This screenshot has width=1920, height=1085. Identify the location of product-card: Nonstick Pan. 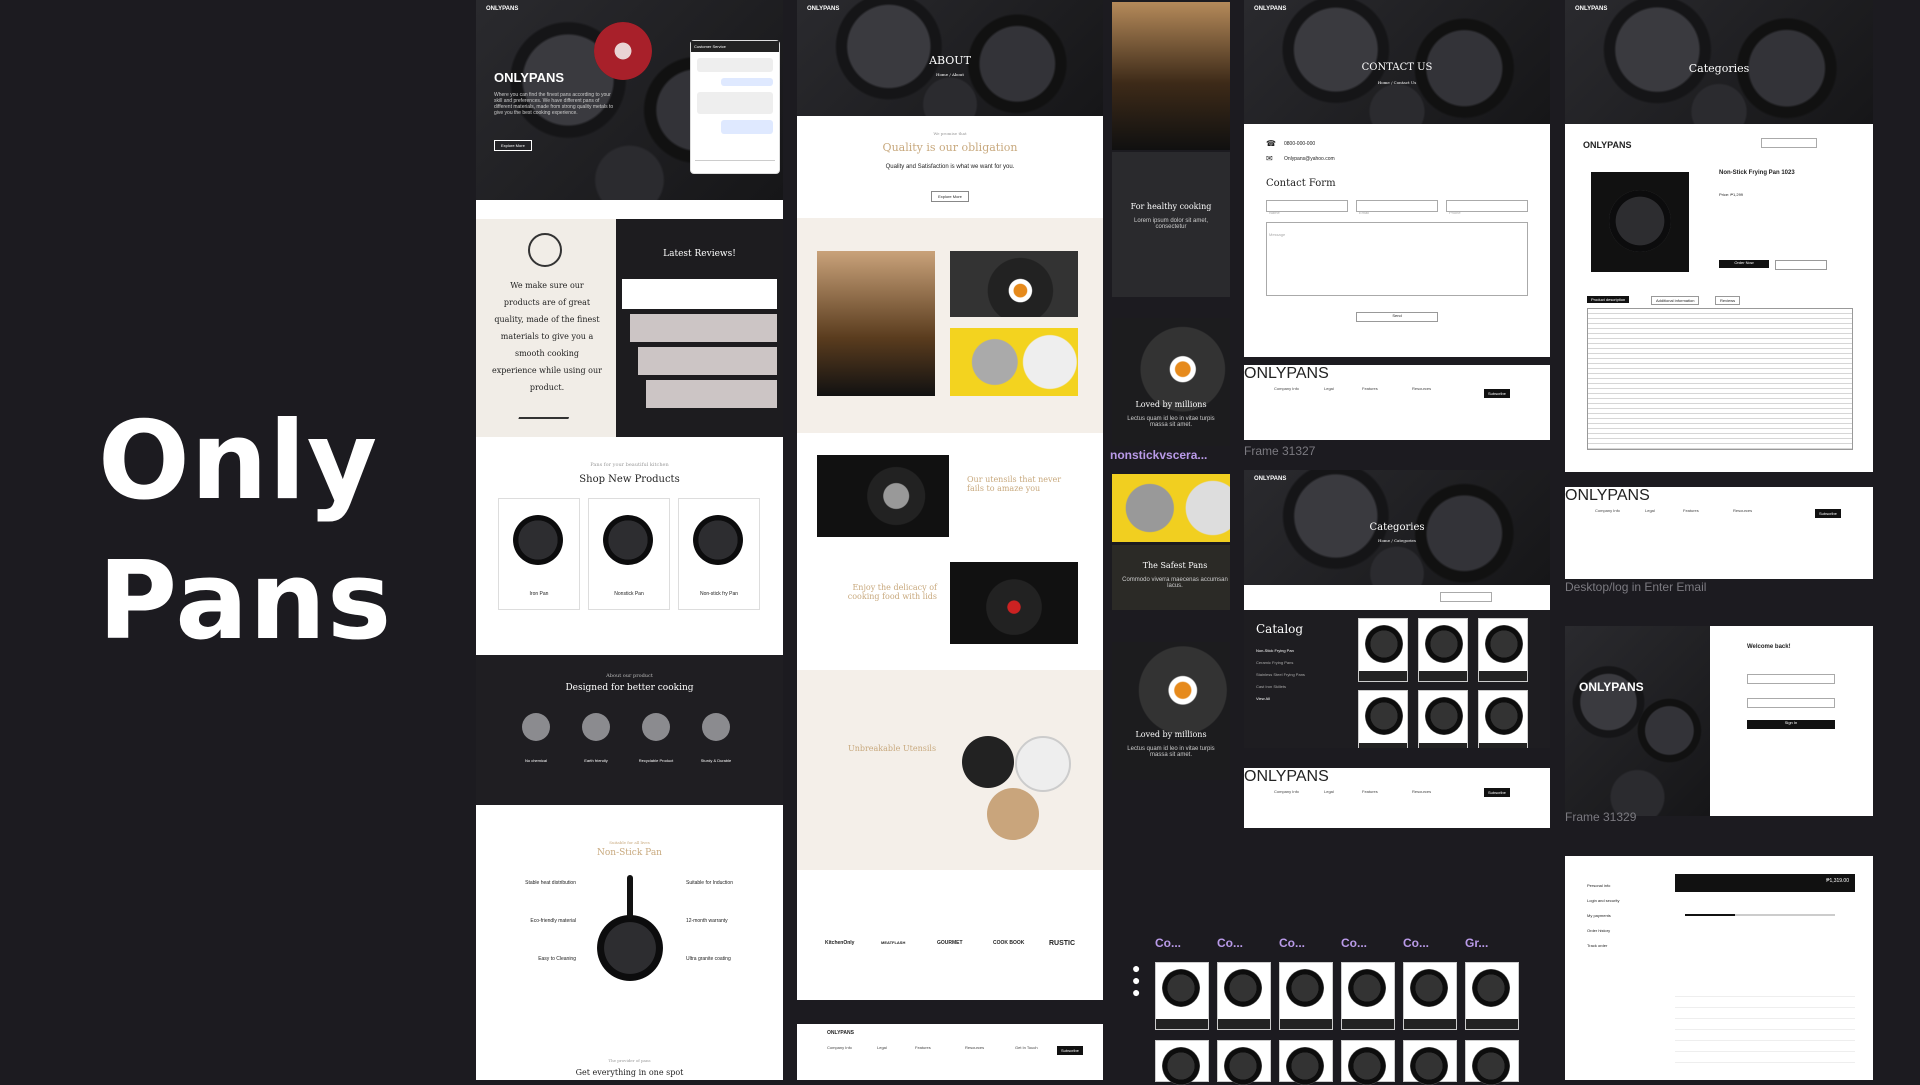
(629, 554).